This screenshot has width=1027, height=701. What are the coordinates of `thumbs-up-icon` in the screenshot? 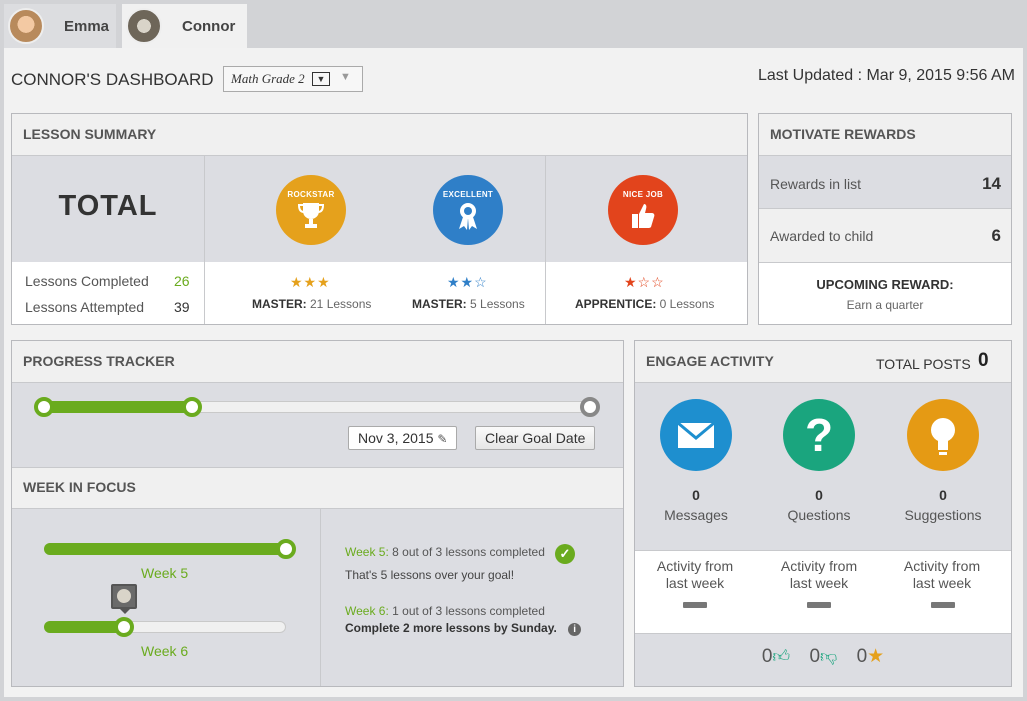 It's located at (643, 216).